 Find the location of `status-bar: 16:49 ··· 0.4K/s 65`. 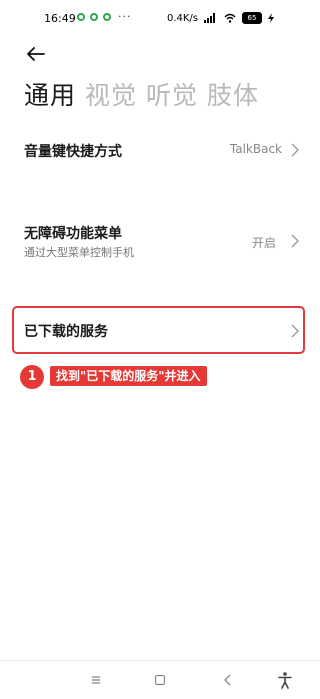

status-bar: 16:49 ··· 0.4K/s 65 is located at coordinates (160, 18).